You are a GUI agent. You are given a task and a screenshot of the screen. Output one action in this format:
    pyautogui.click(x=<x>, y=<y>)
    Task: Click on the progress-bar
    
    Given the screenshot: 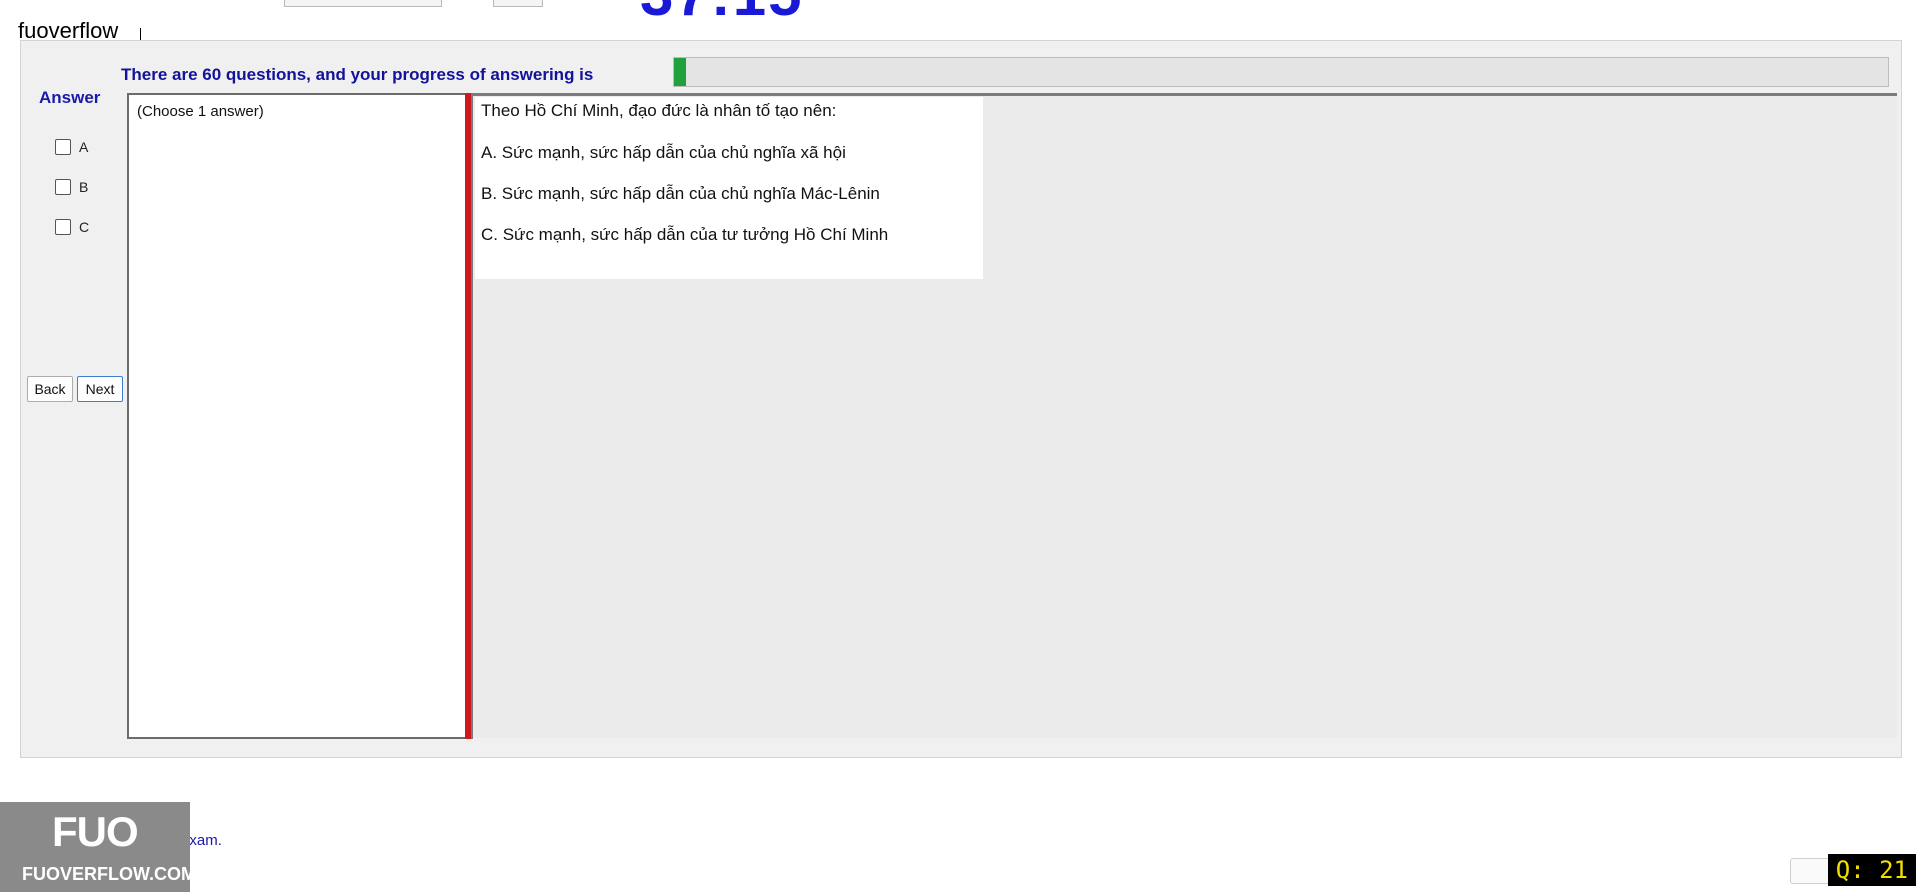 What is the action you would take?
    pyautogui.click(x=1281, y=72)
    